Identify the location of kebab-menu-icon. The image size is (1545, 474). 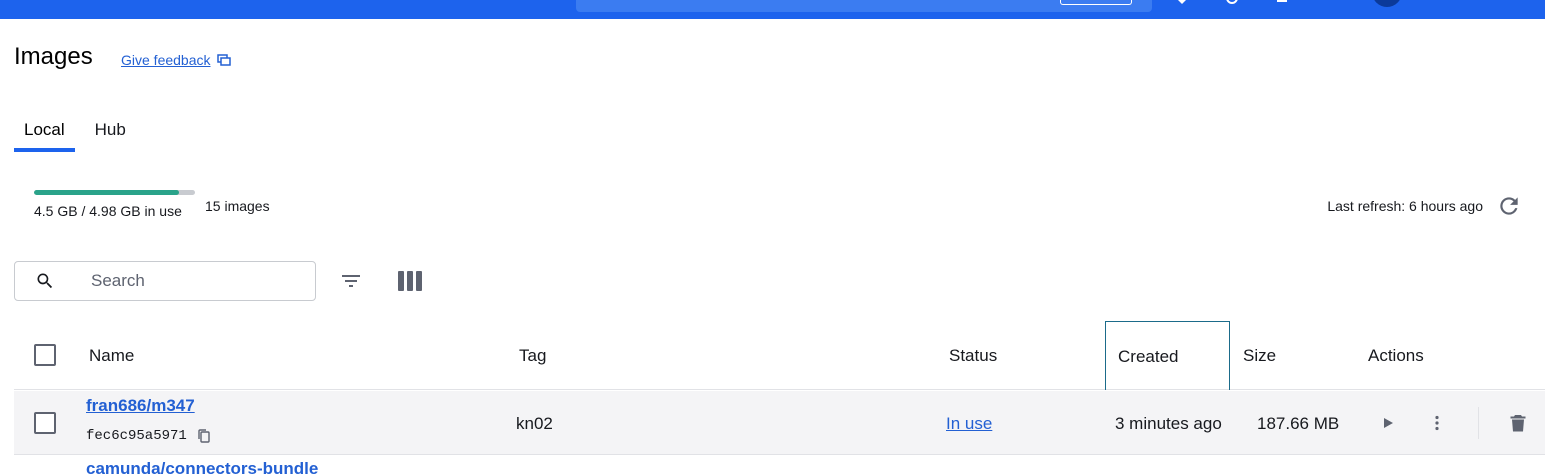
(1437, 423).